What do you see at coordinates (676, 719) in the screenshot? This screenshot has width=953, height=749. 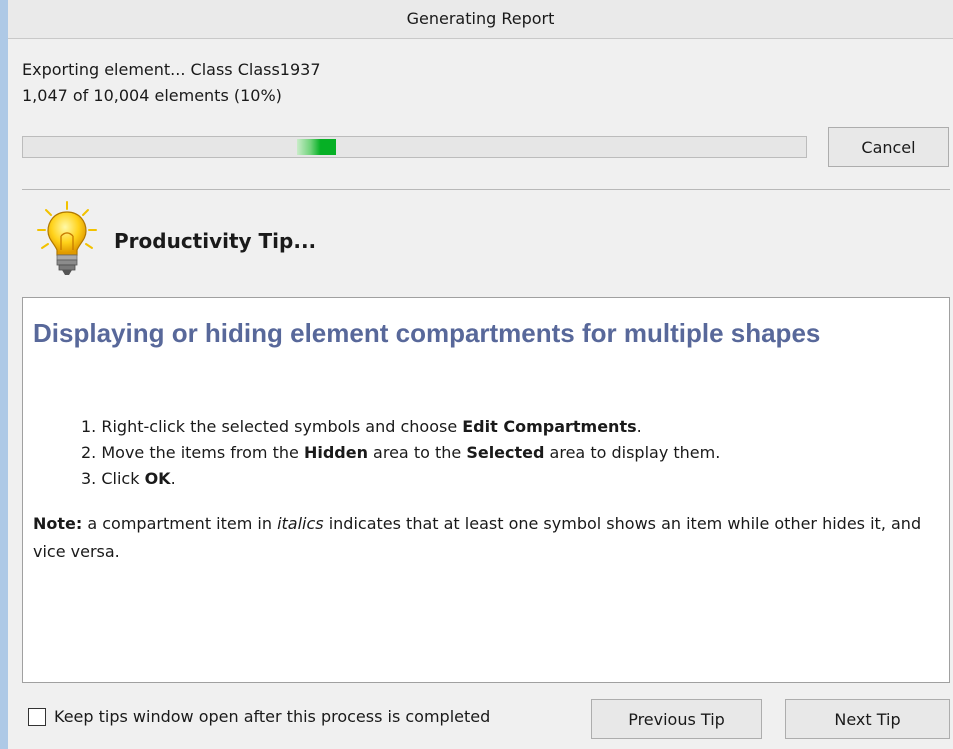 I see `previous-tip-button: Previous Tip` at bounding box center [676, 719].